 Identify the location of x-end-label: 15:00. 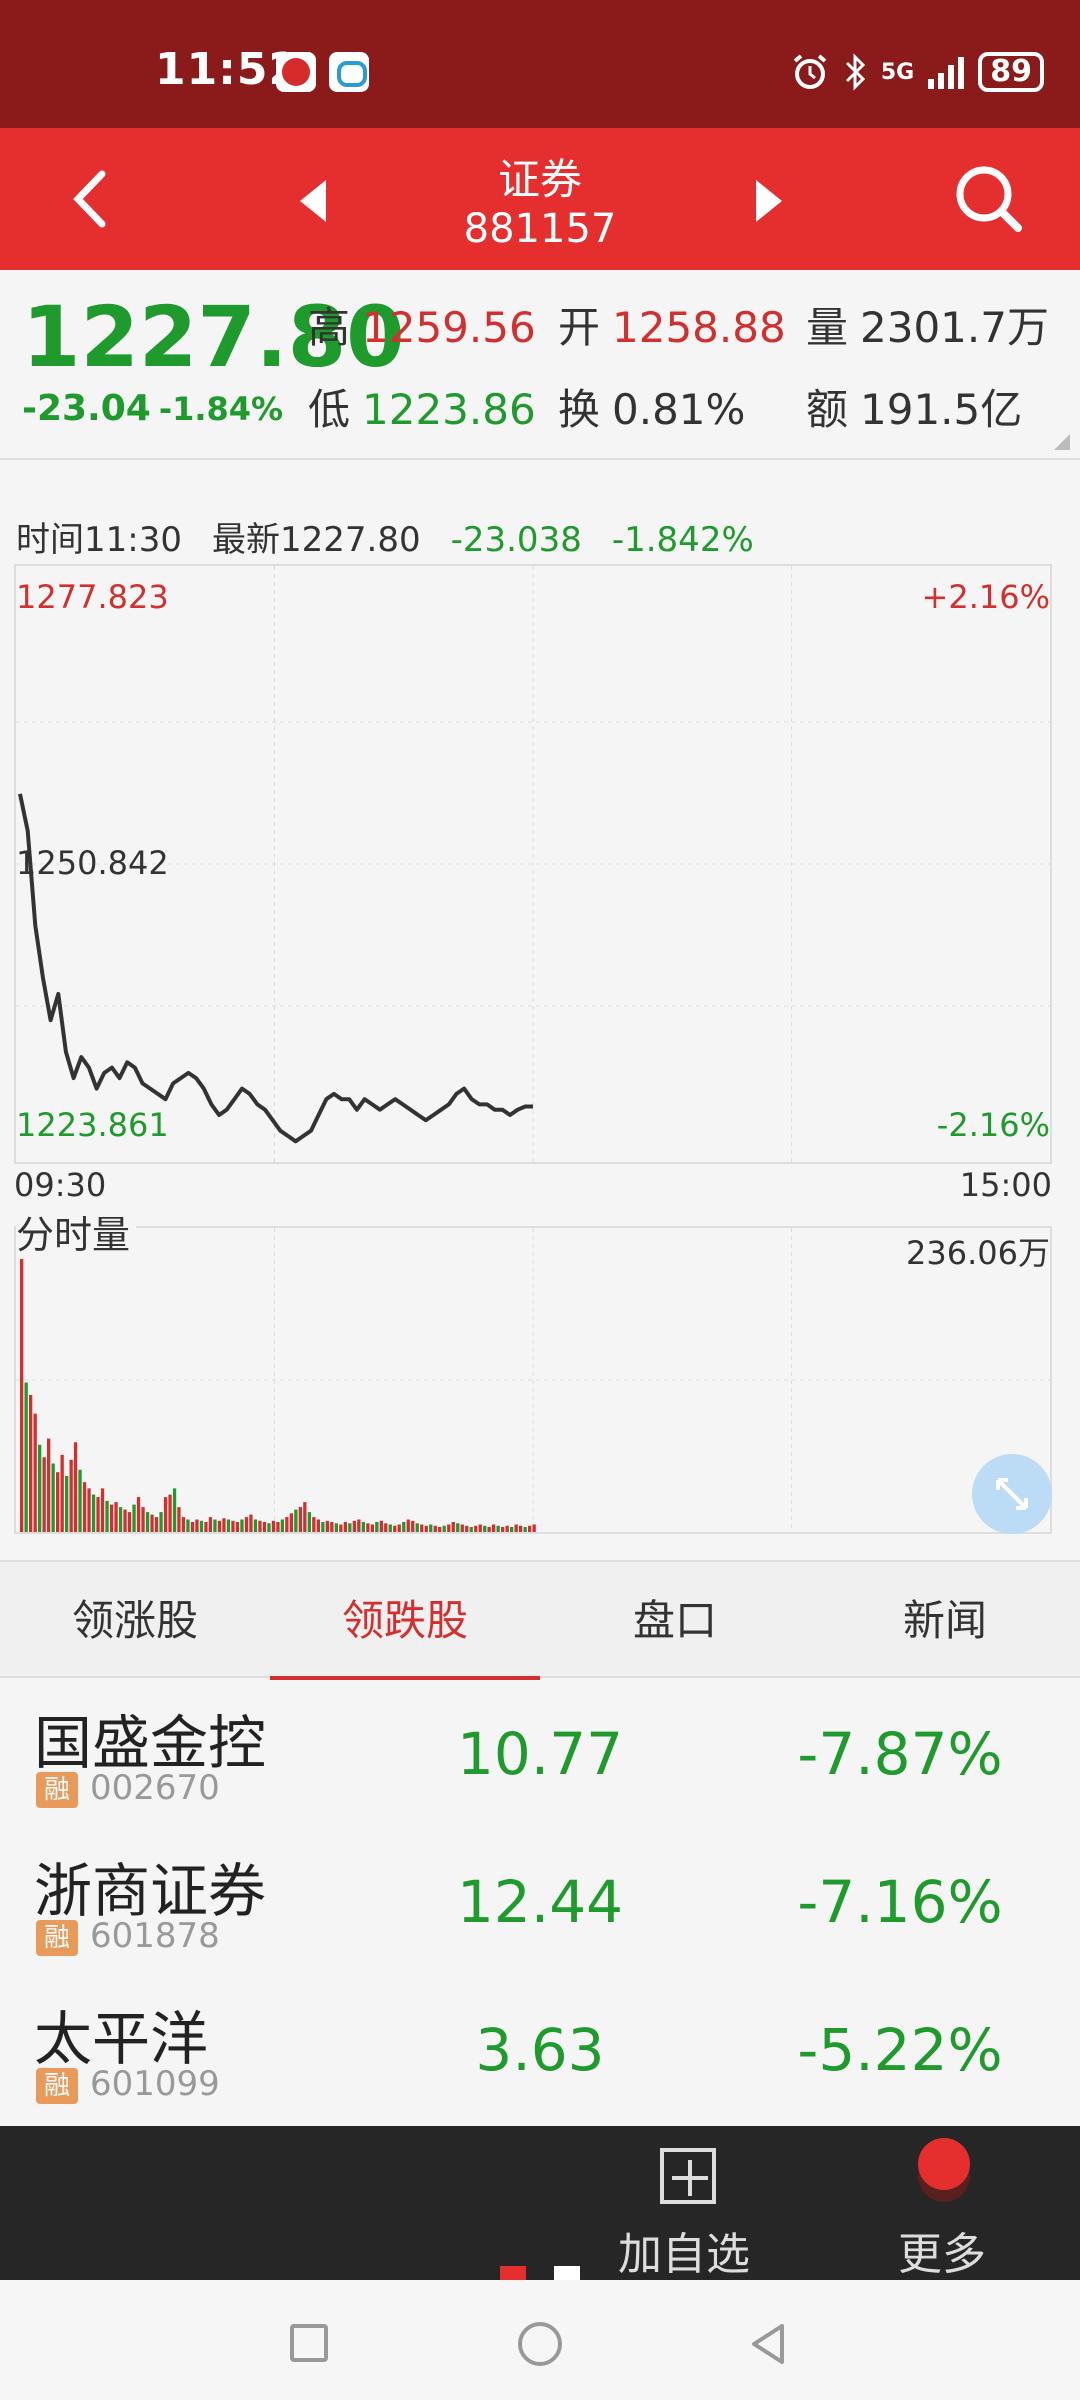
(1005, 1185).